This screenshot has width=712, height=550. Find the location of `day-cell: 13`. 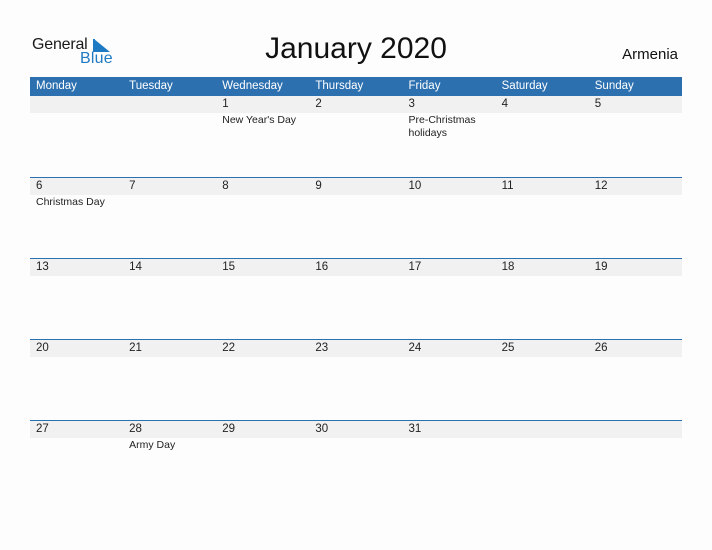

day-cell: 13 is located at coordinates (76, 299).